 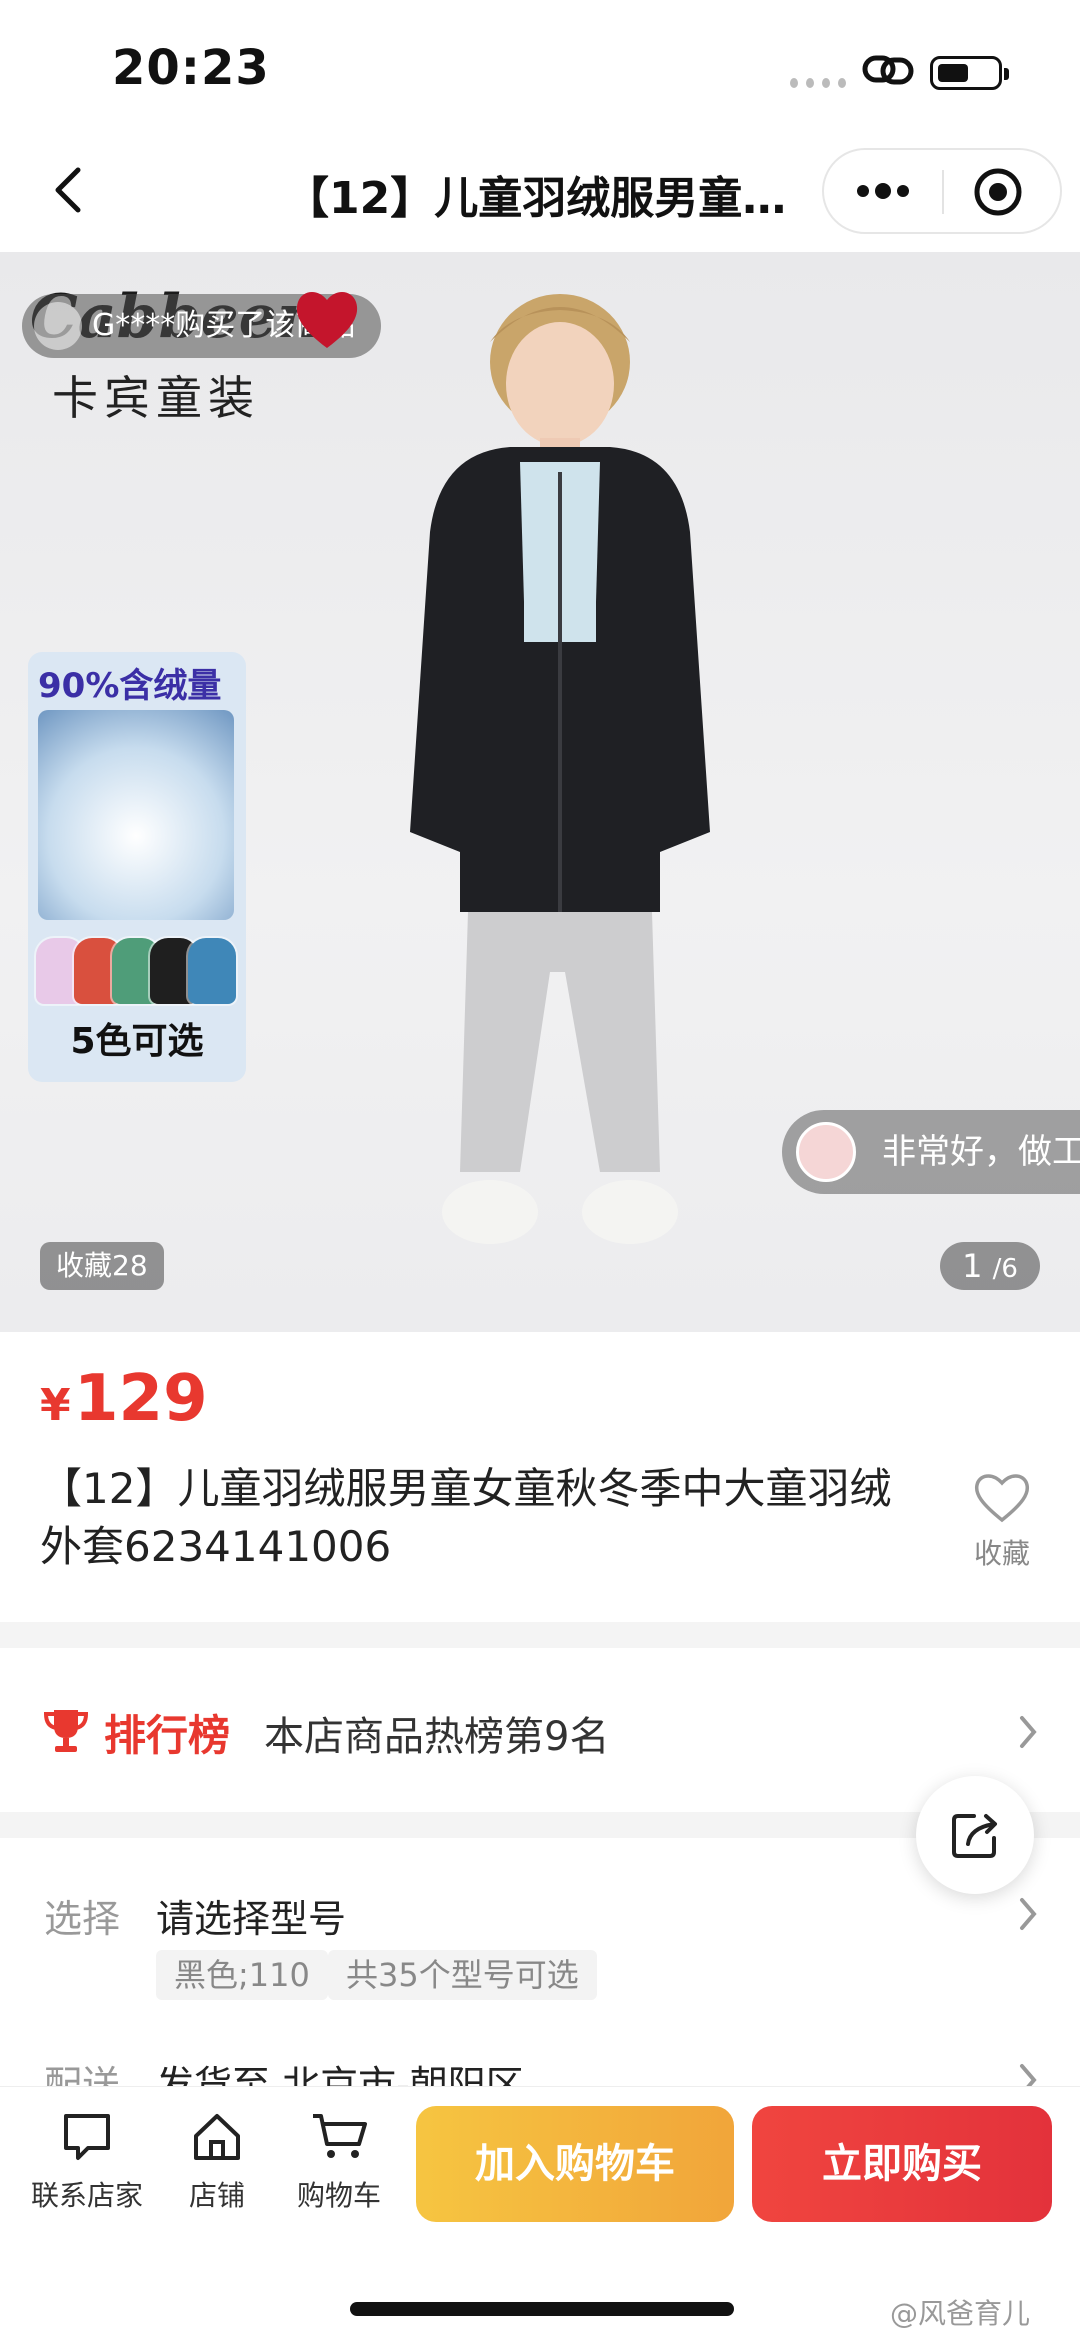 I want to click on close-target-icon, so click(x=998, y=192).